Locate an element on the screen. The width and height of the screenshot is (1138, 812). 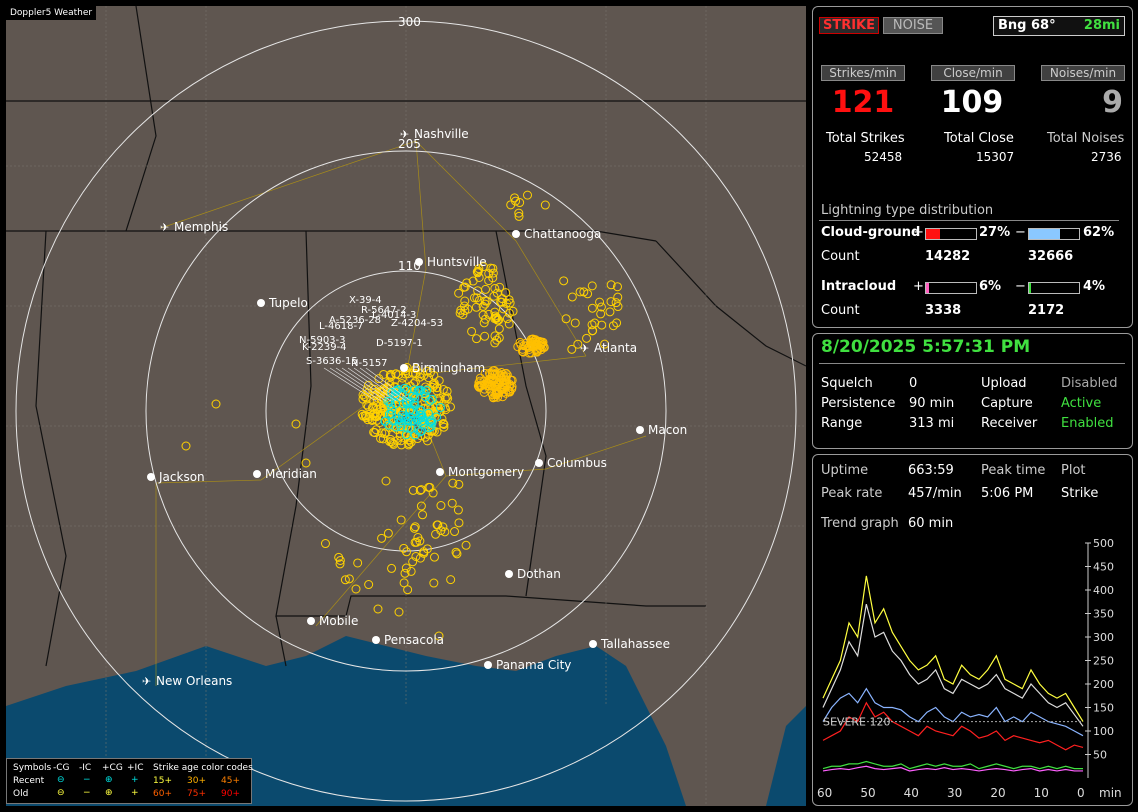
city-label: Birmingham is located at coordinates (448, 368).